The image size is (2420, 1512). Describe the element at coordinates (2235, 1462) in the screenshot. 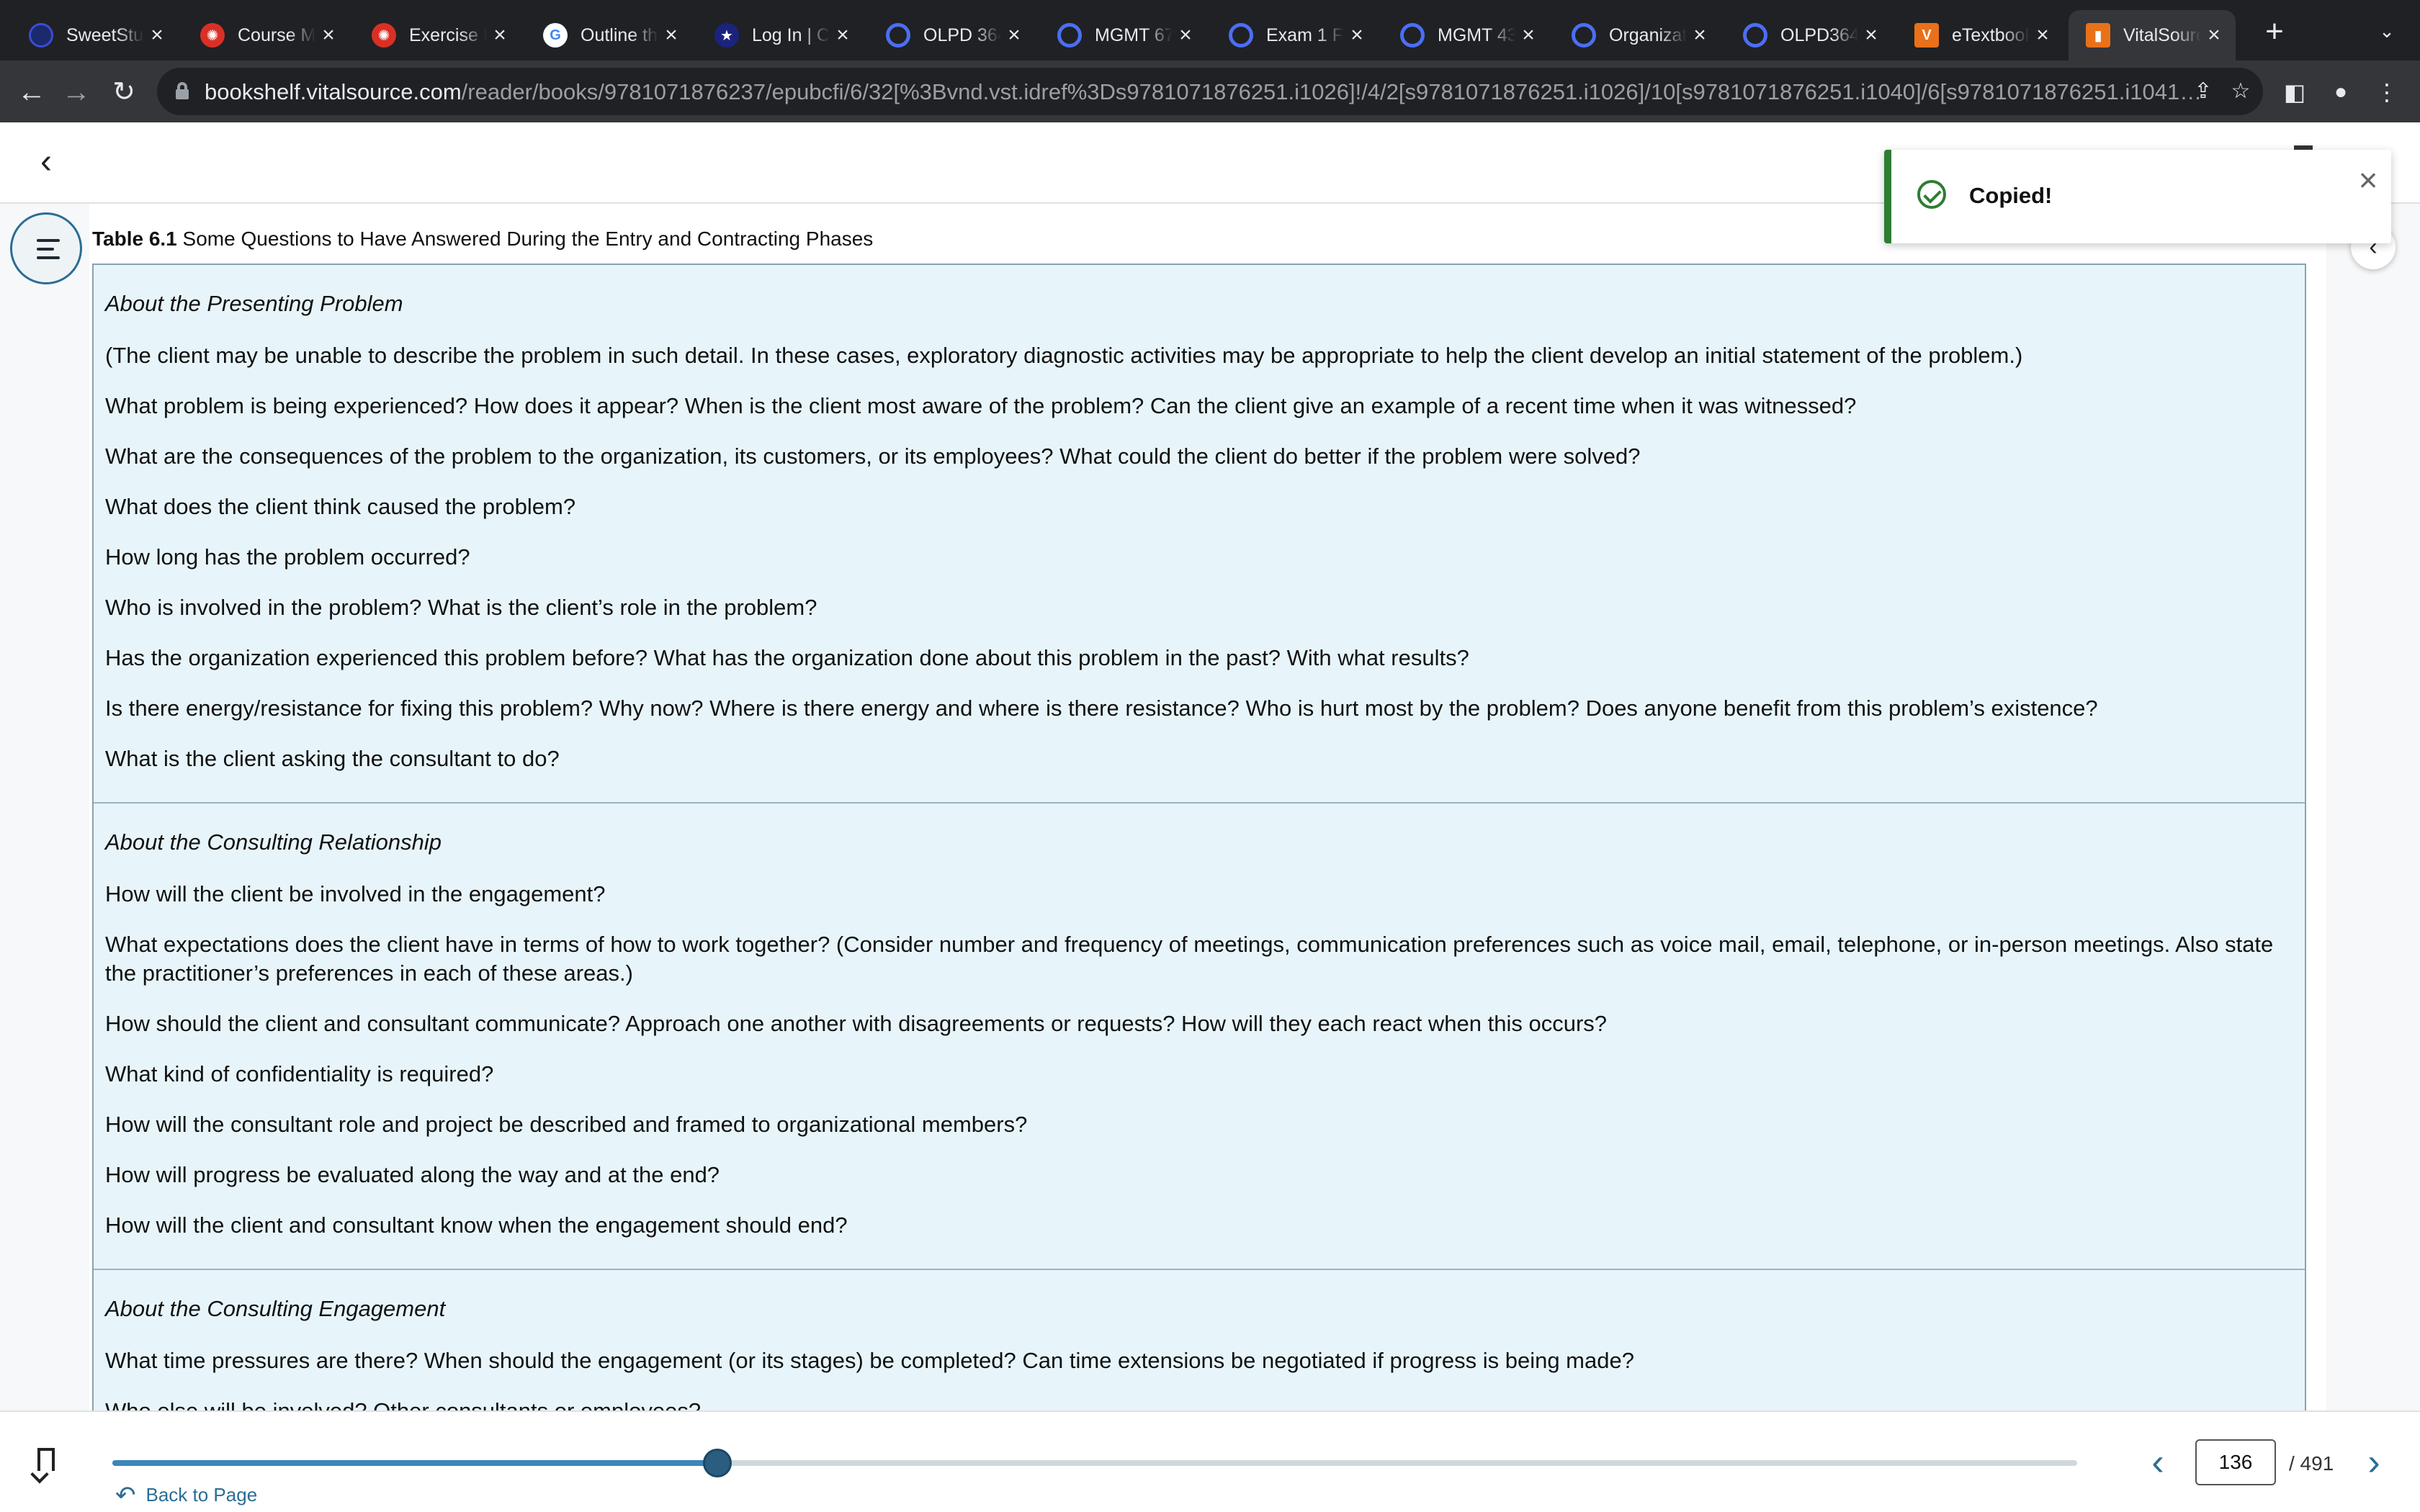

I see `page-number-input: 136` at that location.